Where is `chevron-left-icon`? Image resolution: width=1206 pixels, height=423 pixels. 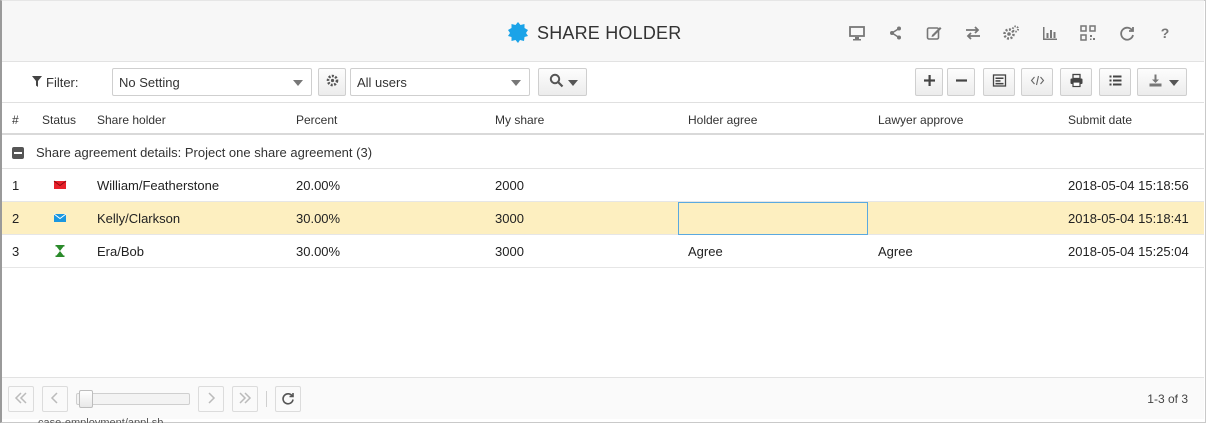 chevron-left-icon is located at coordinates (55, 399).